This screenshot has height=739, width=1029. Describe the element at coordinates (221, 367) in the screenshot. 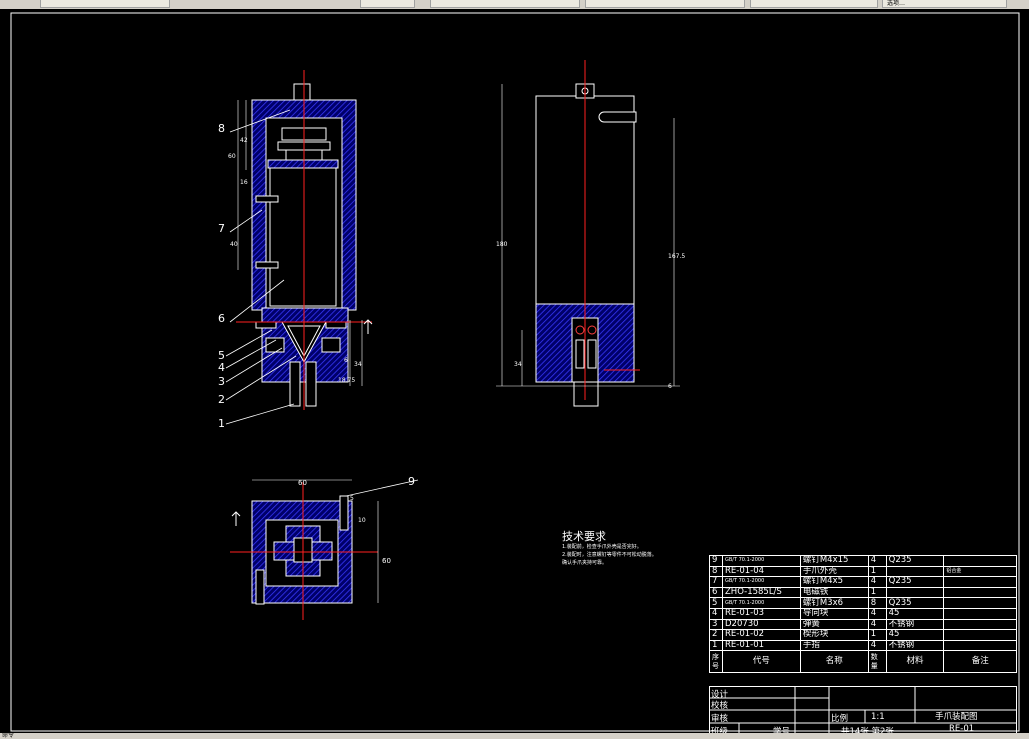

I see `balloon-4: 4` at that location.